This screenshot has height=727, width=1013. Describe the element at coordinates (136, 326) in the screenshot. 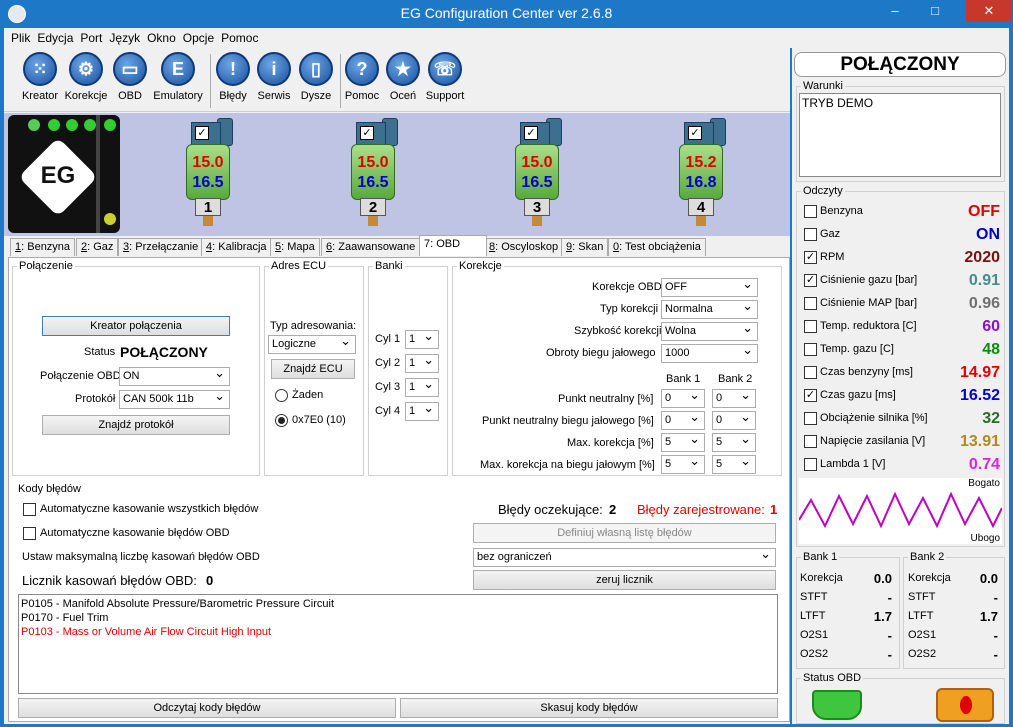

I see `kreator-polaczenia-button: Kreator połączenia` at that location.